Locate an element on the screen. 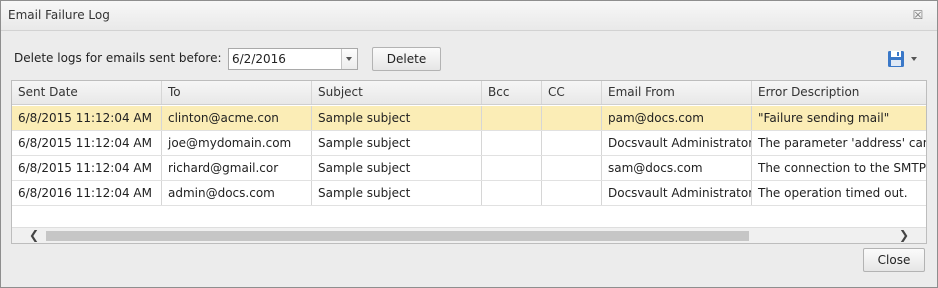  save-dropdown-icon is located at coordinates (914, 59).